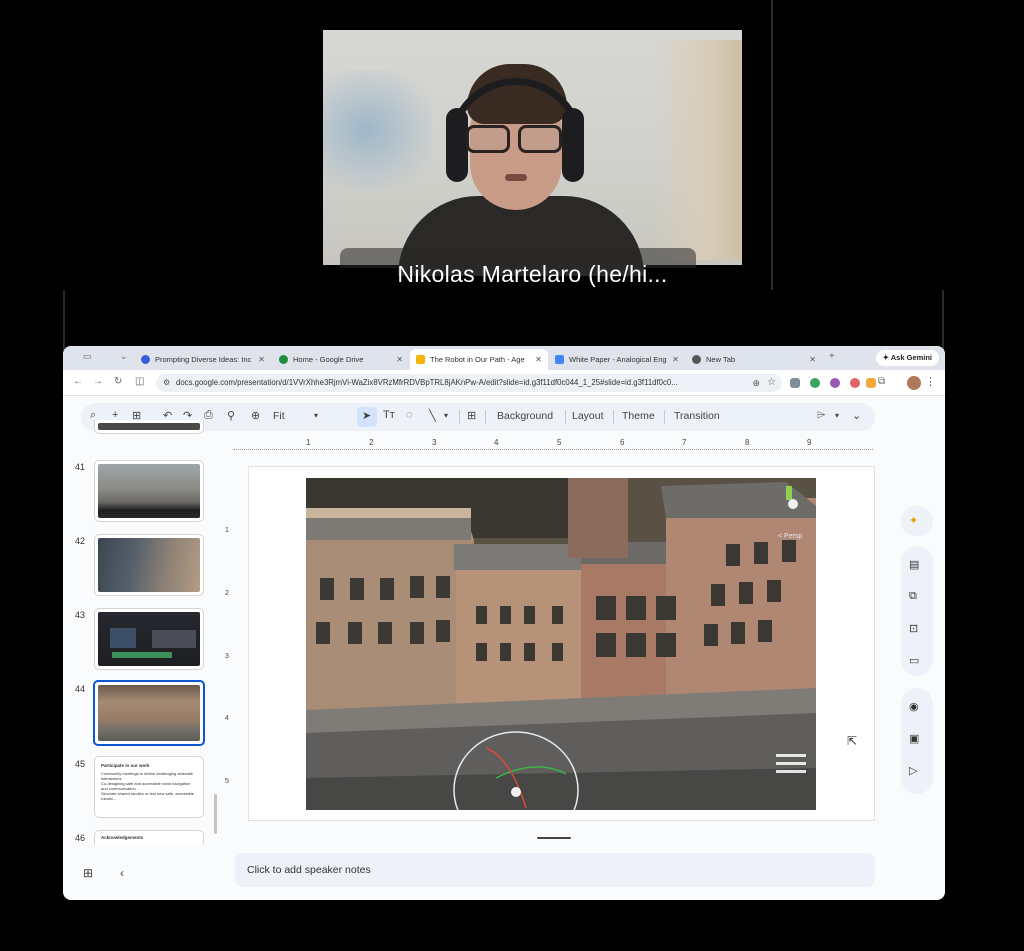 This screenshot has height=951, width=1024. I want to click on slide-number: 41, so click(80, 467).